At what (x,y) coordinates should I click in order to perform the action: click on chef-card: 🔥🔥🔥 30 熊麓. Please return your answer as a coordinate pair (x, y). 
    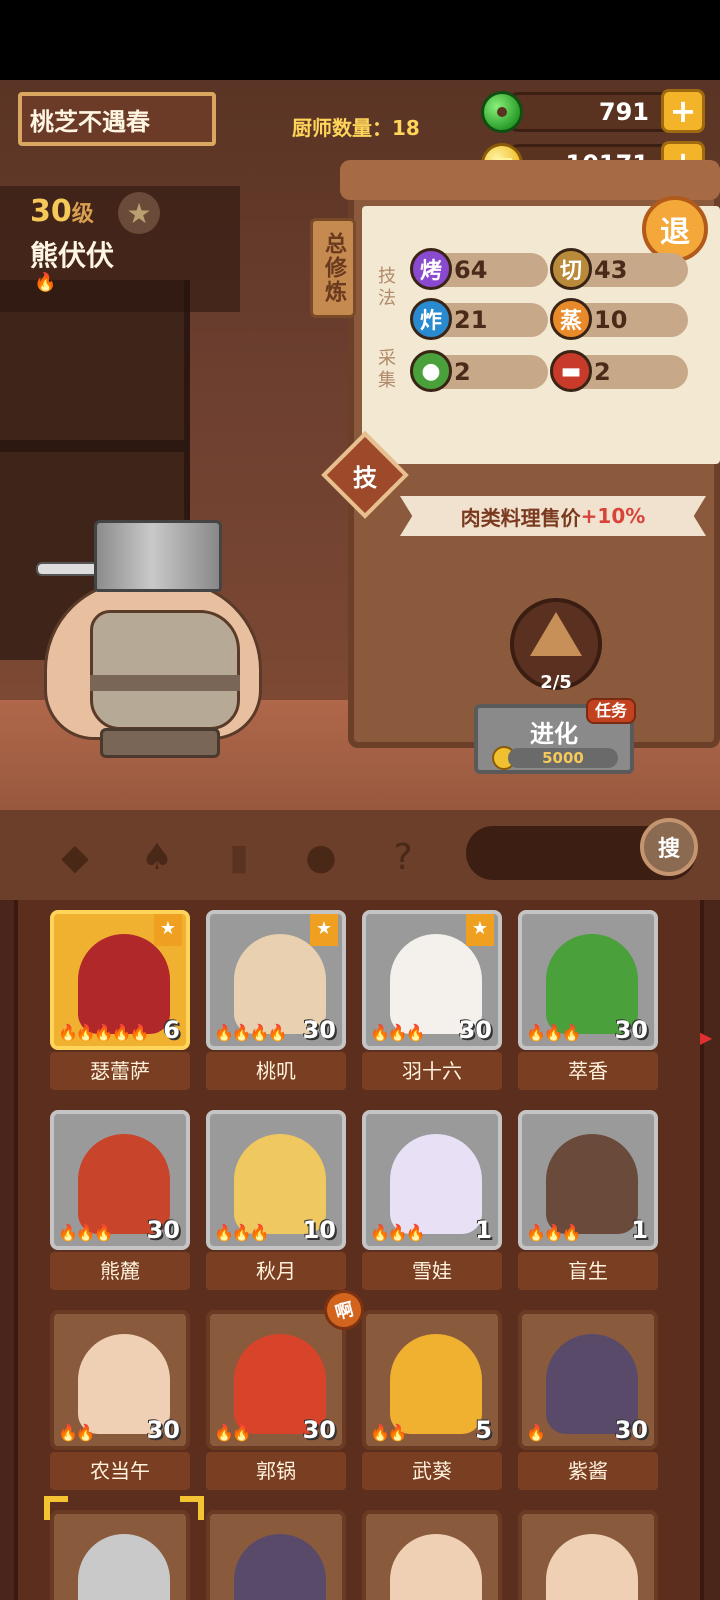
    Looking at the image, I should click on (120, 1200).